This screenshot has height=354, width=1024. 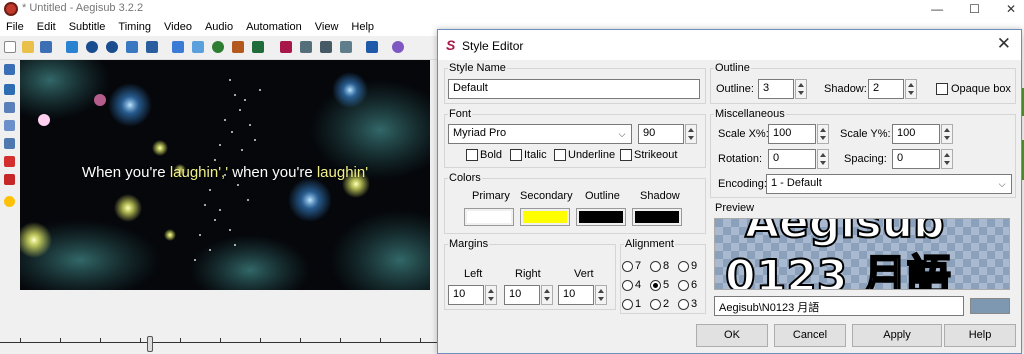 I want to click on menu-edit: Edit, so click(x=46, y=27).